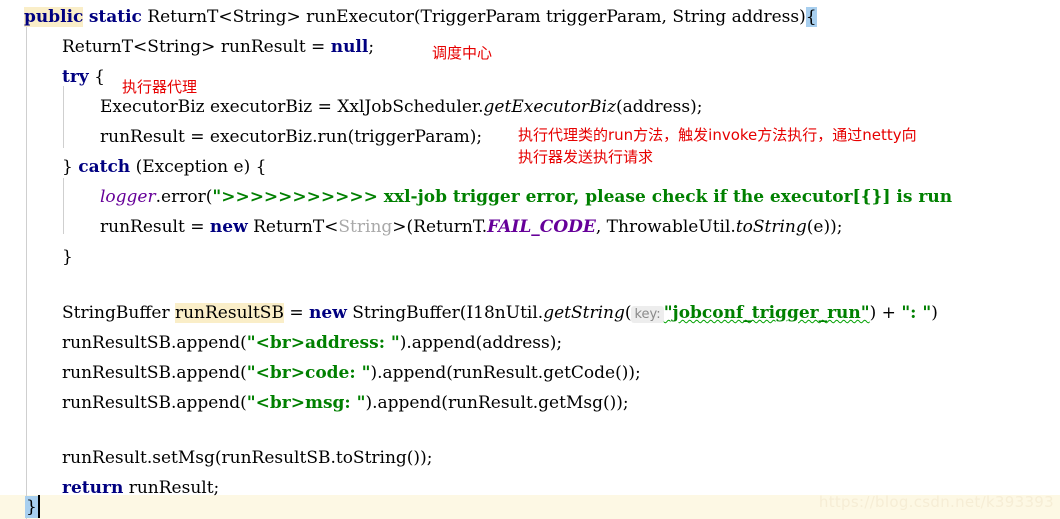 Image resolution: width=1060 pixels, height=519 pixels. What do you see at coordinates (70, 167) in the screenshot?
I see `try-close-brace: }` at bounding box center [70, 167].